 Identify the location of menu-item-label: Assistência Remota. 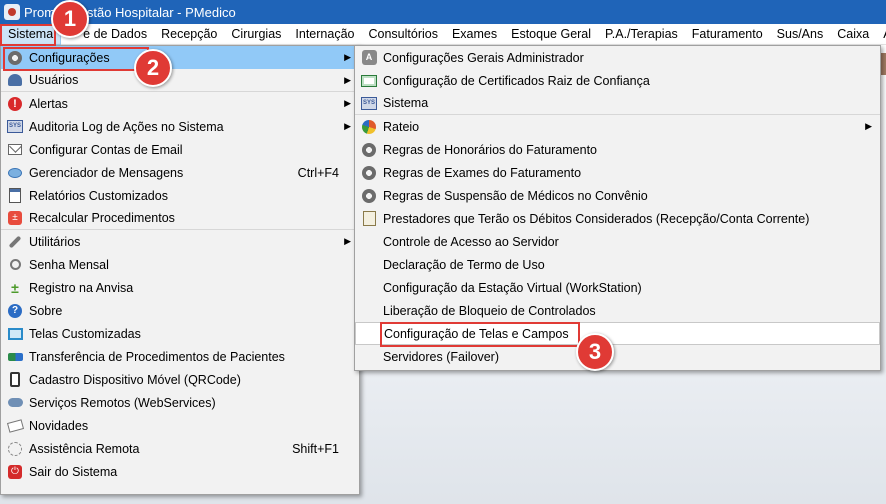
(84, 448).